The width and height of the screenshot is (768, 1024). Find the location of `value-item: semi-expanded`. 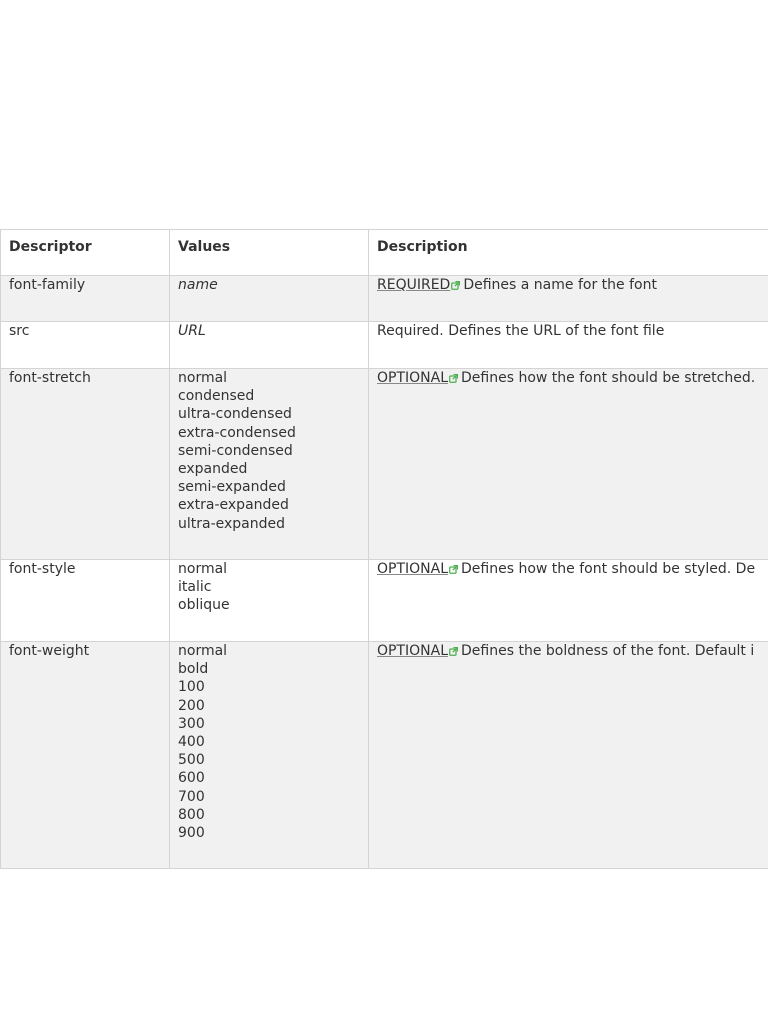

value-item: semi-expanded is located at coordinates (232, 487).